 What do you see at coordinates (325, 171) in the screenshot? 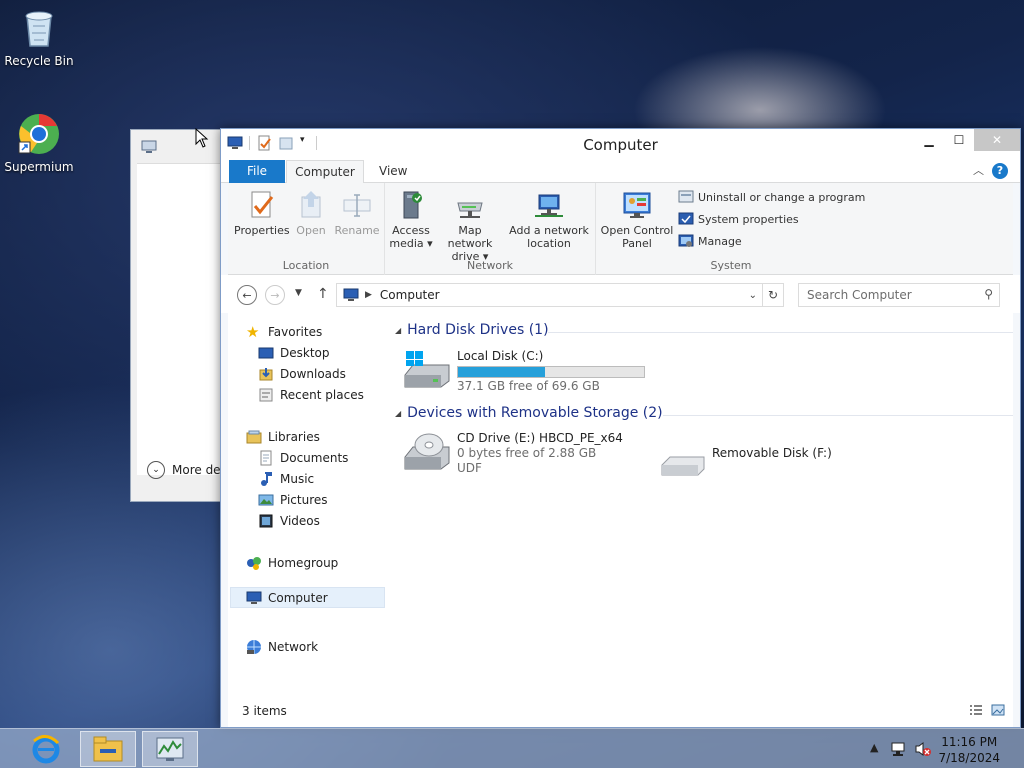
I see `tab-computer: Computer` at bounding box center [325, 171].